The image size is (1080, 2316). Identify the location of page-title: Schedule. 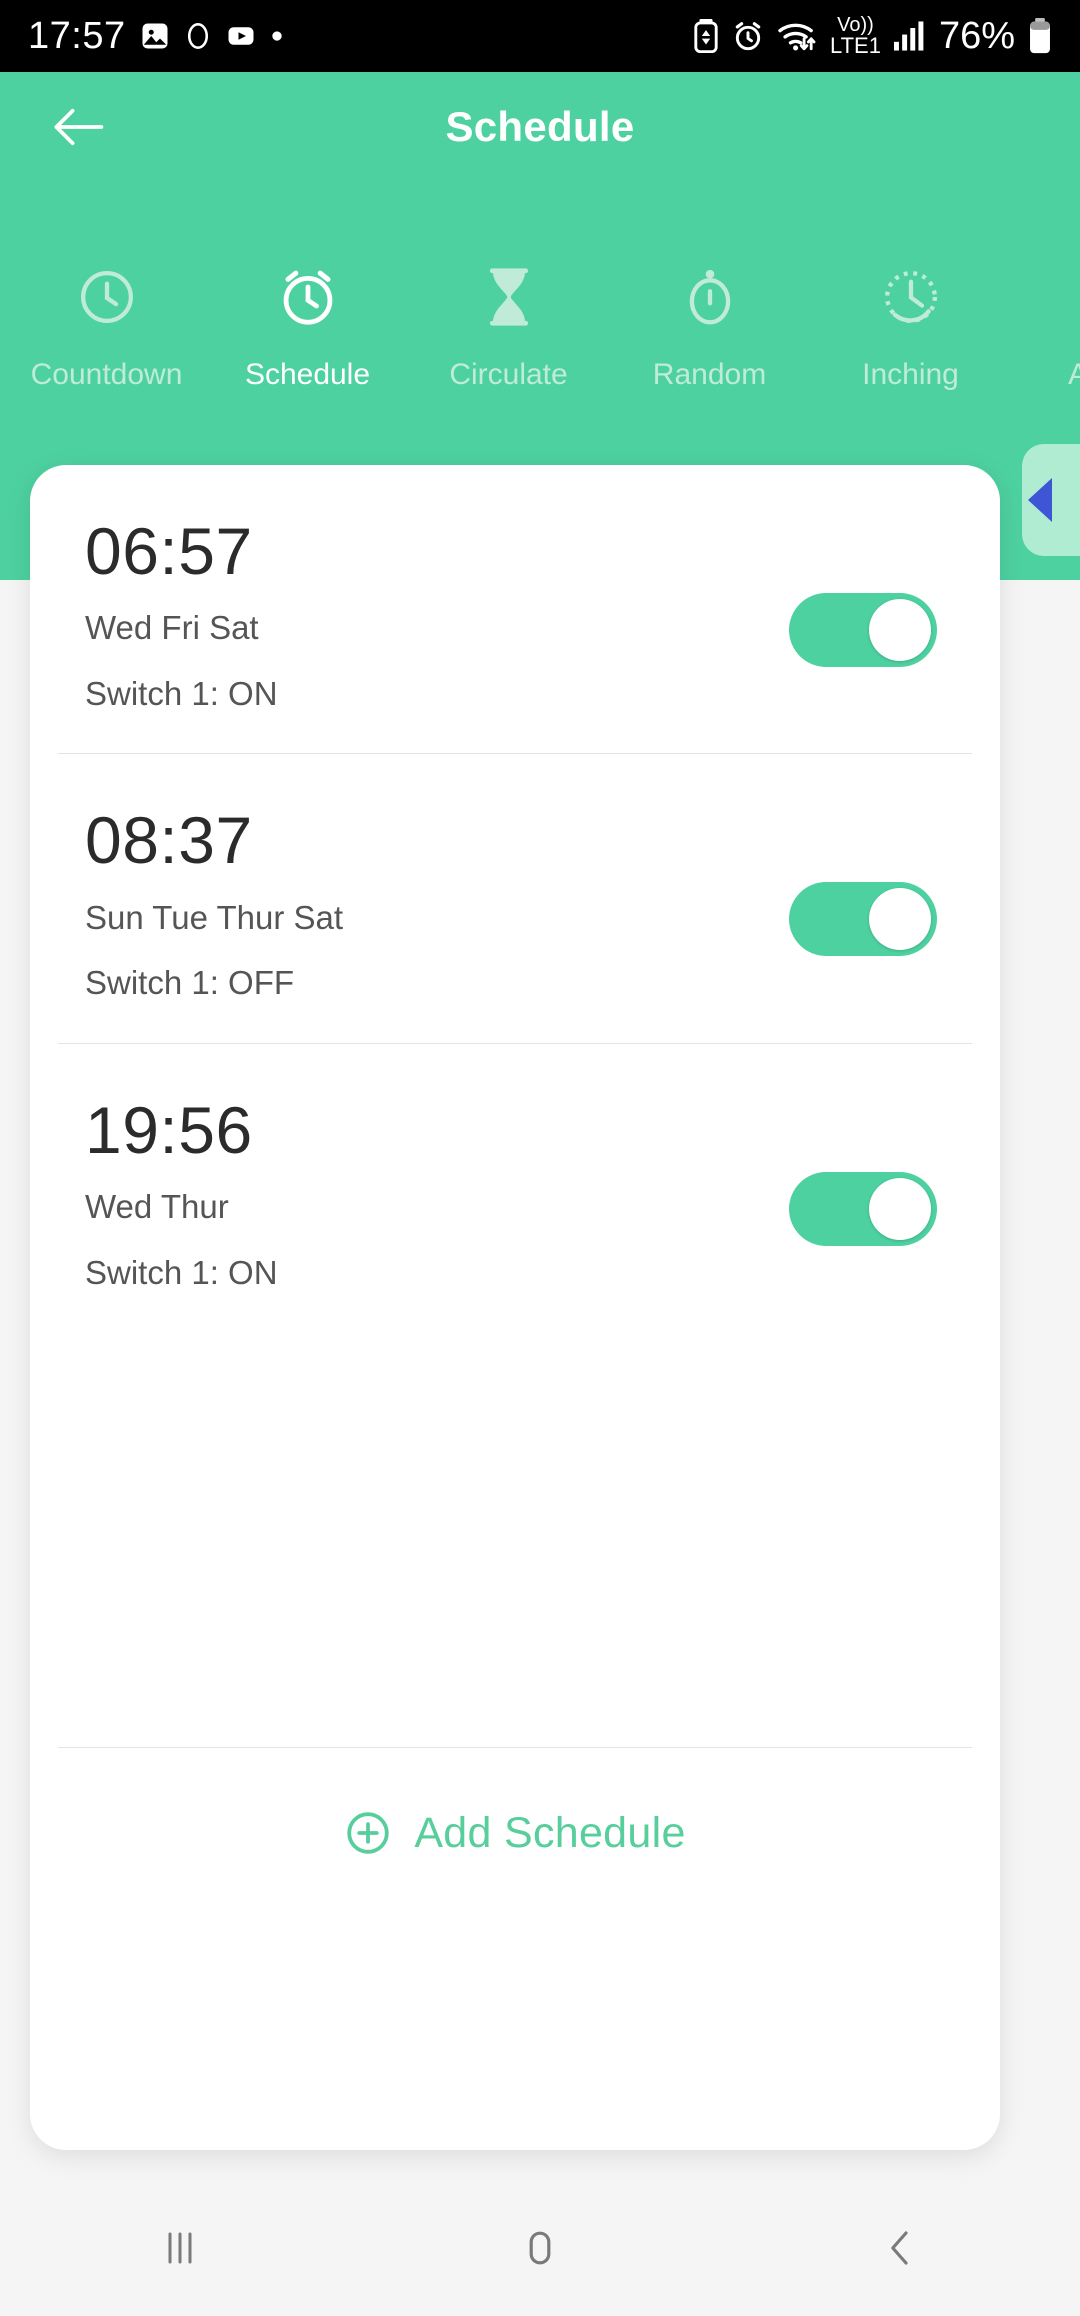
(540, 126).